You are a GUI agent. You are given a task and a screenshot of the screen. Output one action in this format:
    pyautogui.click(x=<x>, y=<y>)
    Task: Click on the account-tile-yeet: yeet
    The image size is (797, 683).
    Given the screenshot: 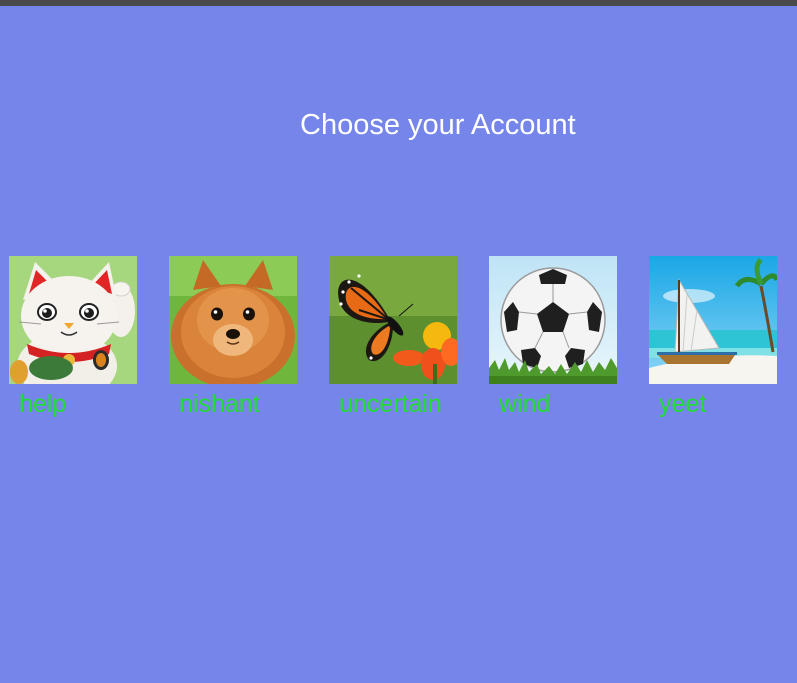 What is the action you would take?
    pyautogui.click(x=723, y=338)
    